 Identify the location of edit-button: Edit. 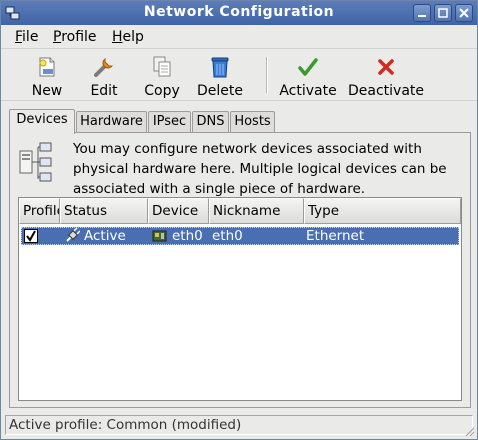
(104, 76).